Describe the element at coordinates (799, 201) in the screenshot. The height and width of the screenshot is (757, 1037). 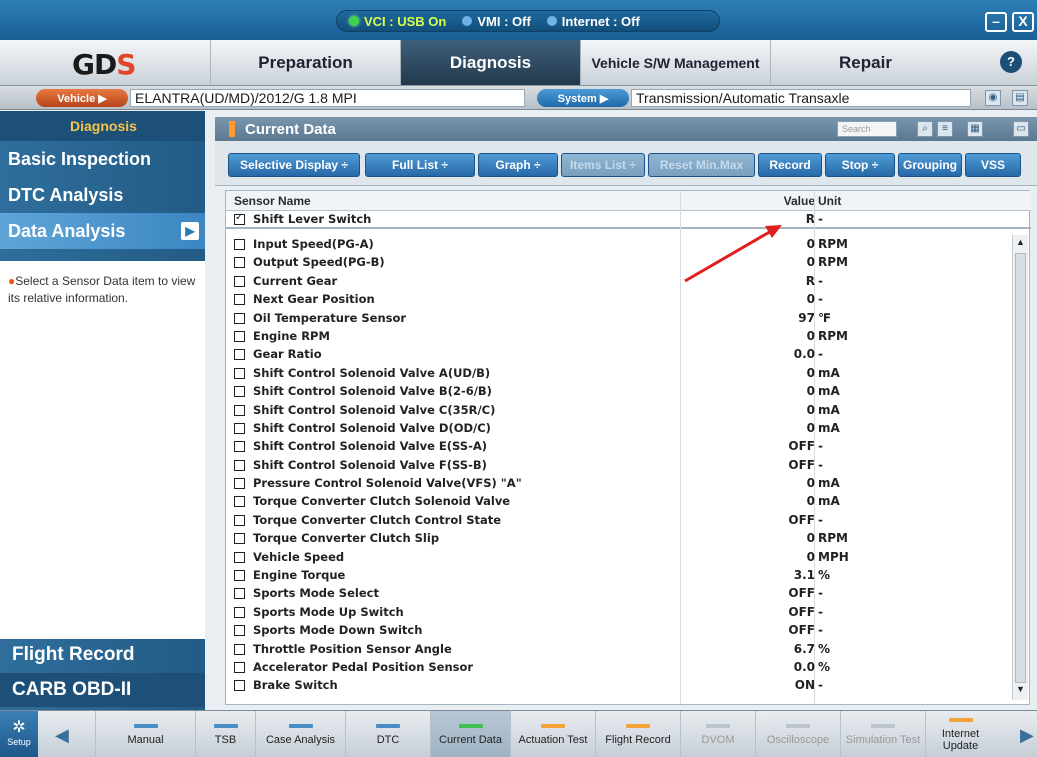
I see `column-value: Value` at that location.